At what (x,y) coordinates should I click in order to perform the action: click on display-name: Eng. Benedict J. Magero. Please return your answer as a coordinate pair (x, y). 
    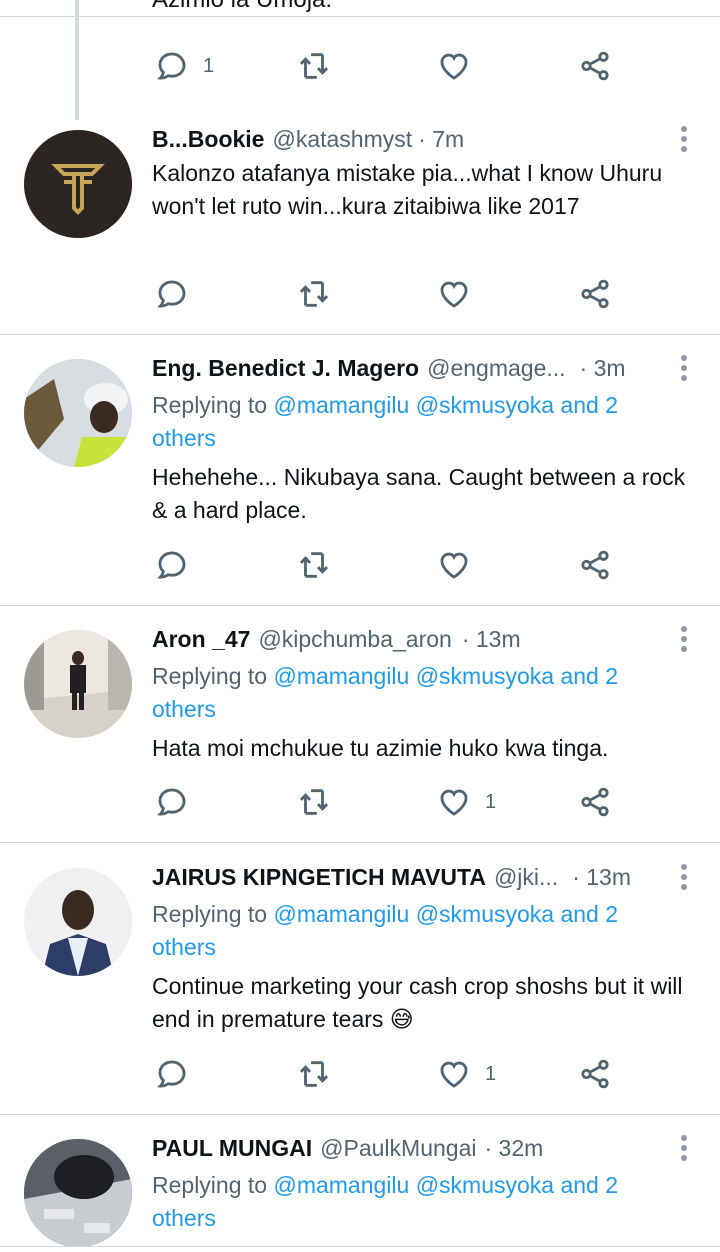
    Looking at the image, I should click on (285, 368).